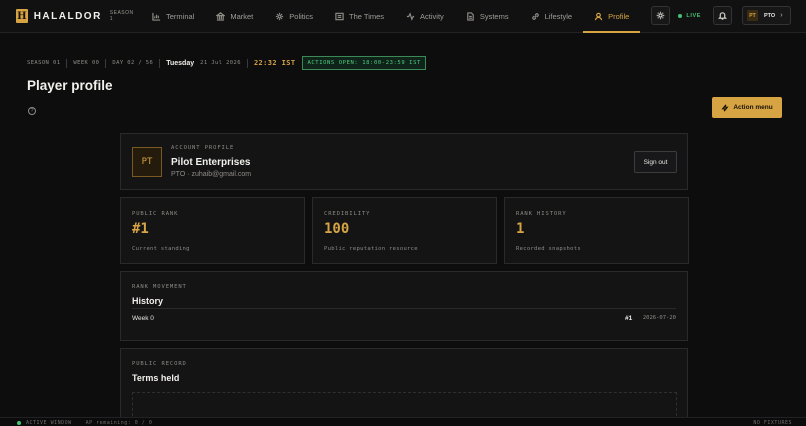 The height and width of the screenshot is (426, 806). I want to click on live-dot-icon, so click(680, 15).